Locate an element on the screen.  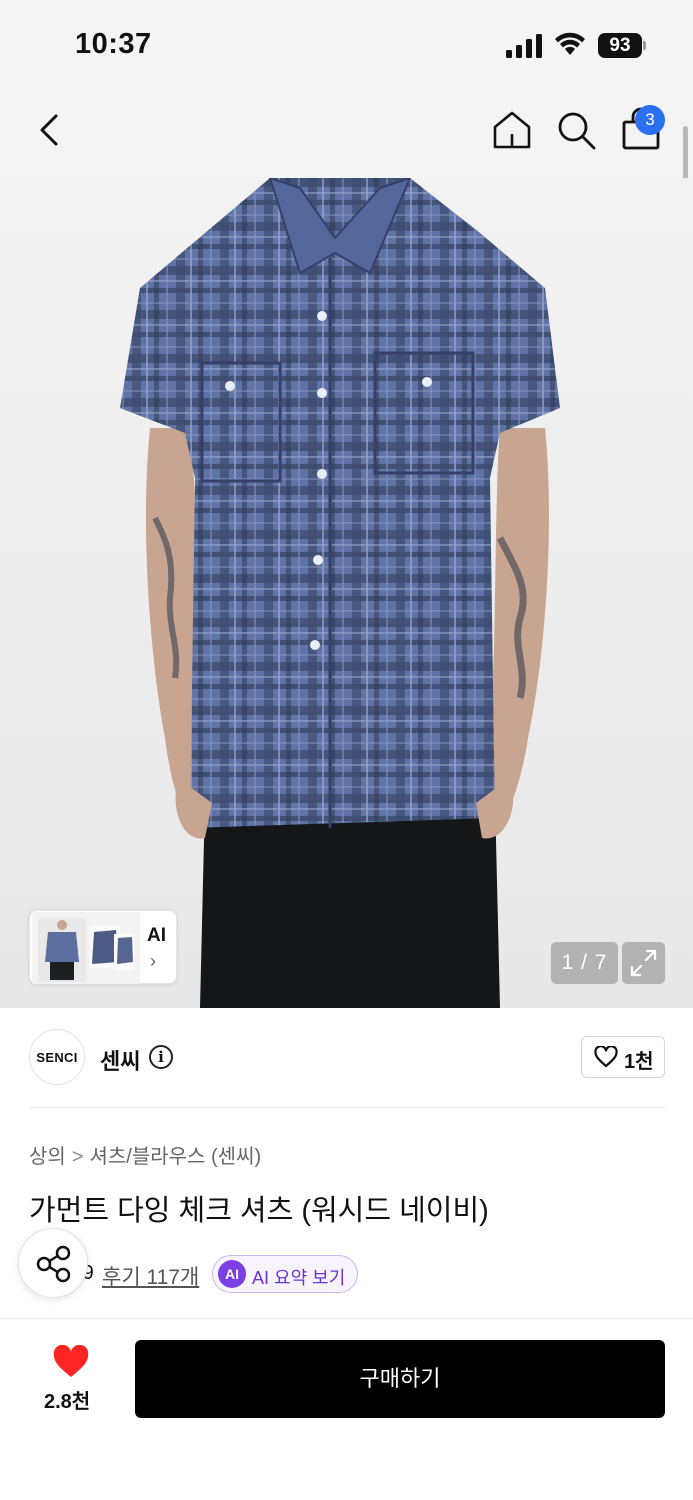
heart-filled-icon is located at coordinates (71, 1362).